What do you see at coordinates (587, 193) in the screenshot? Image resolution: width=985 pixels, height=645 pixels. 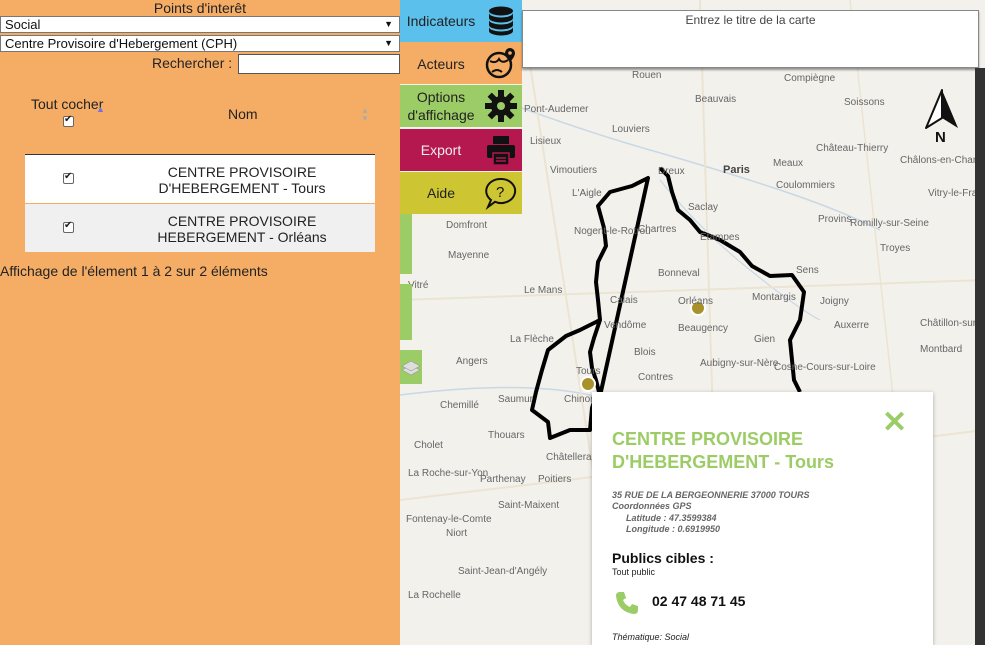 I see `map-label: L'Aigle` at bounding box center [587, 193].